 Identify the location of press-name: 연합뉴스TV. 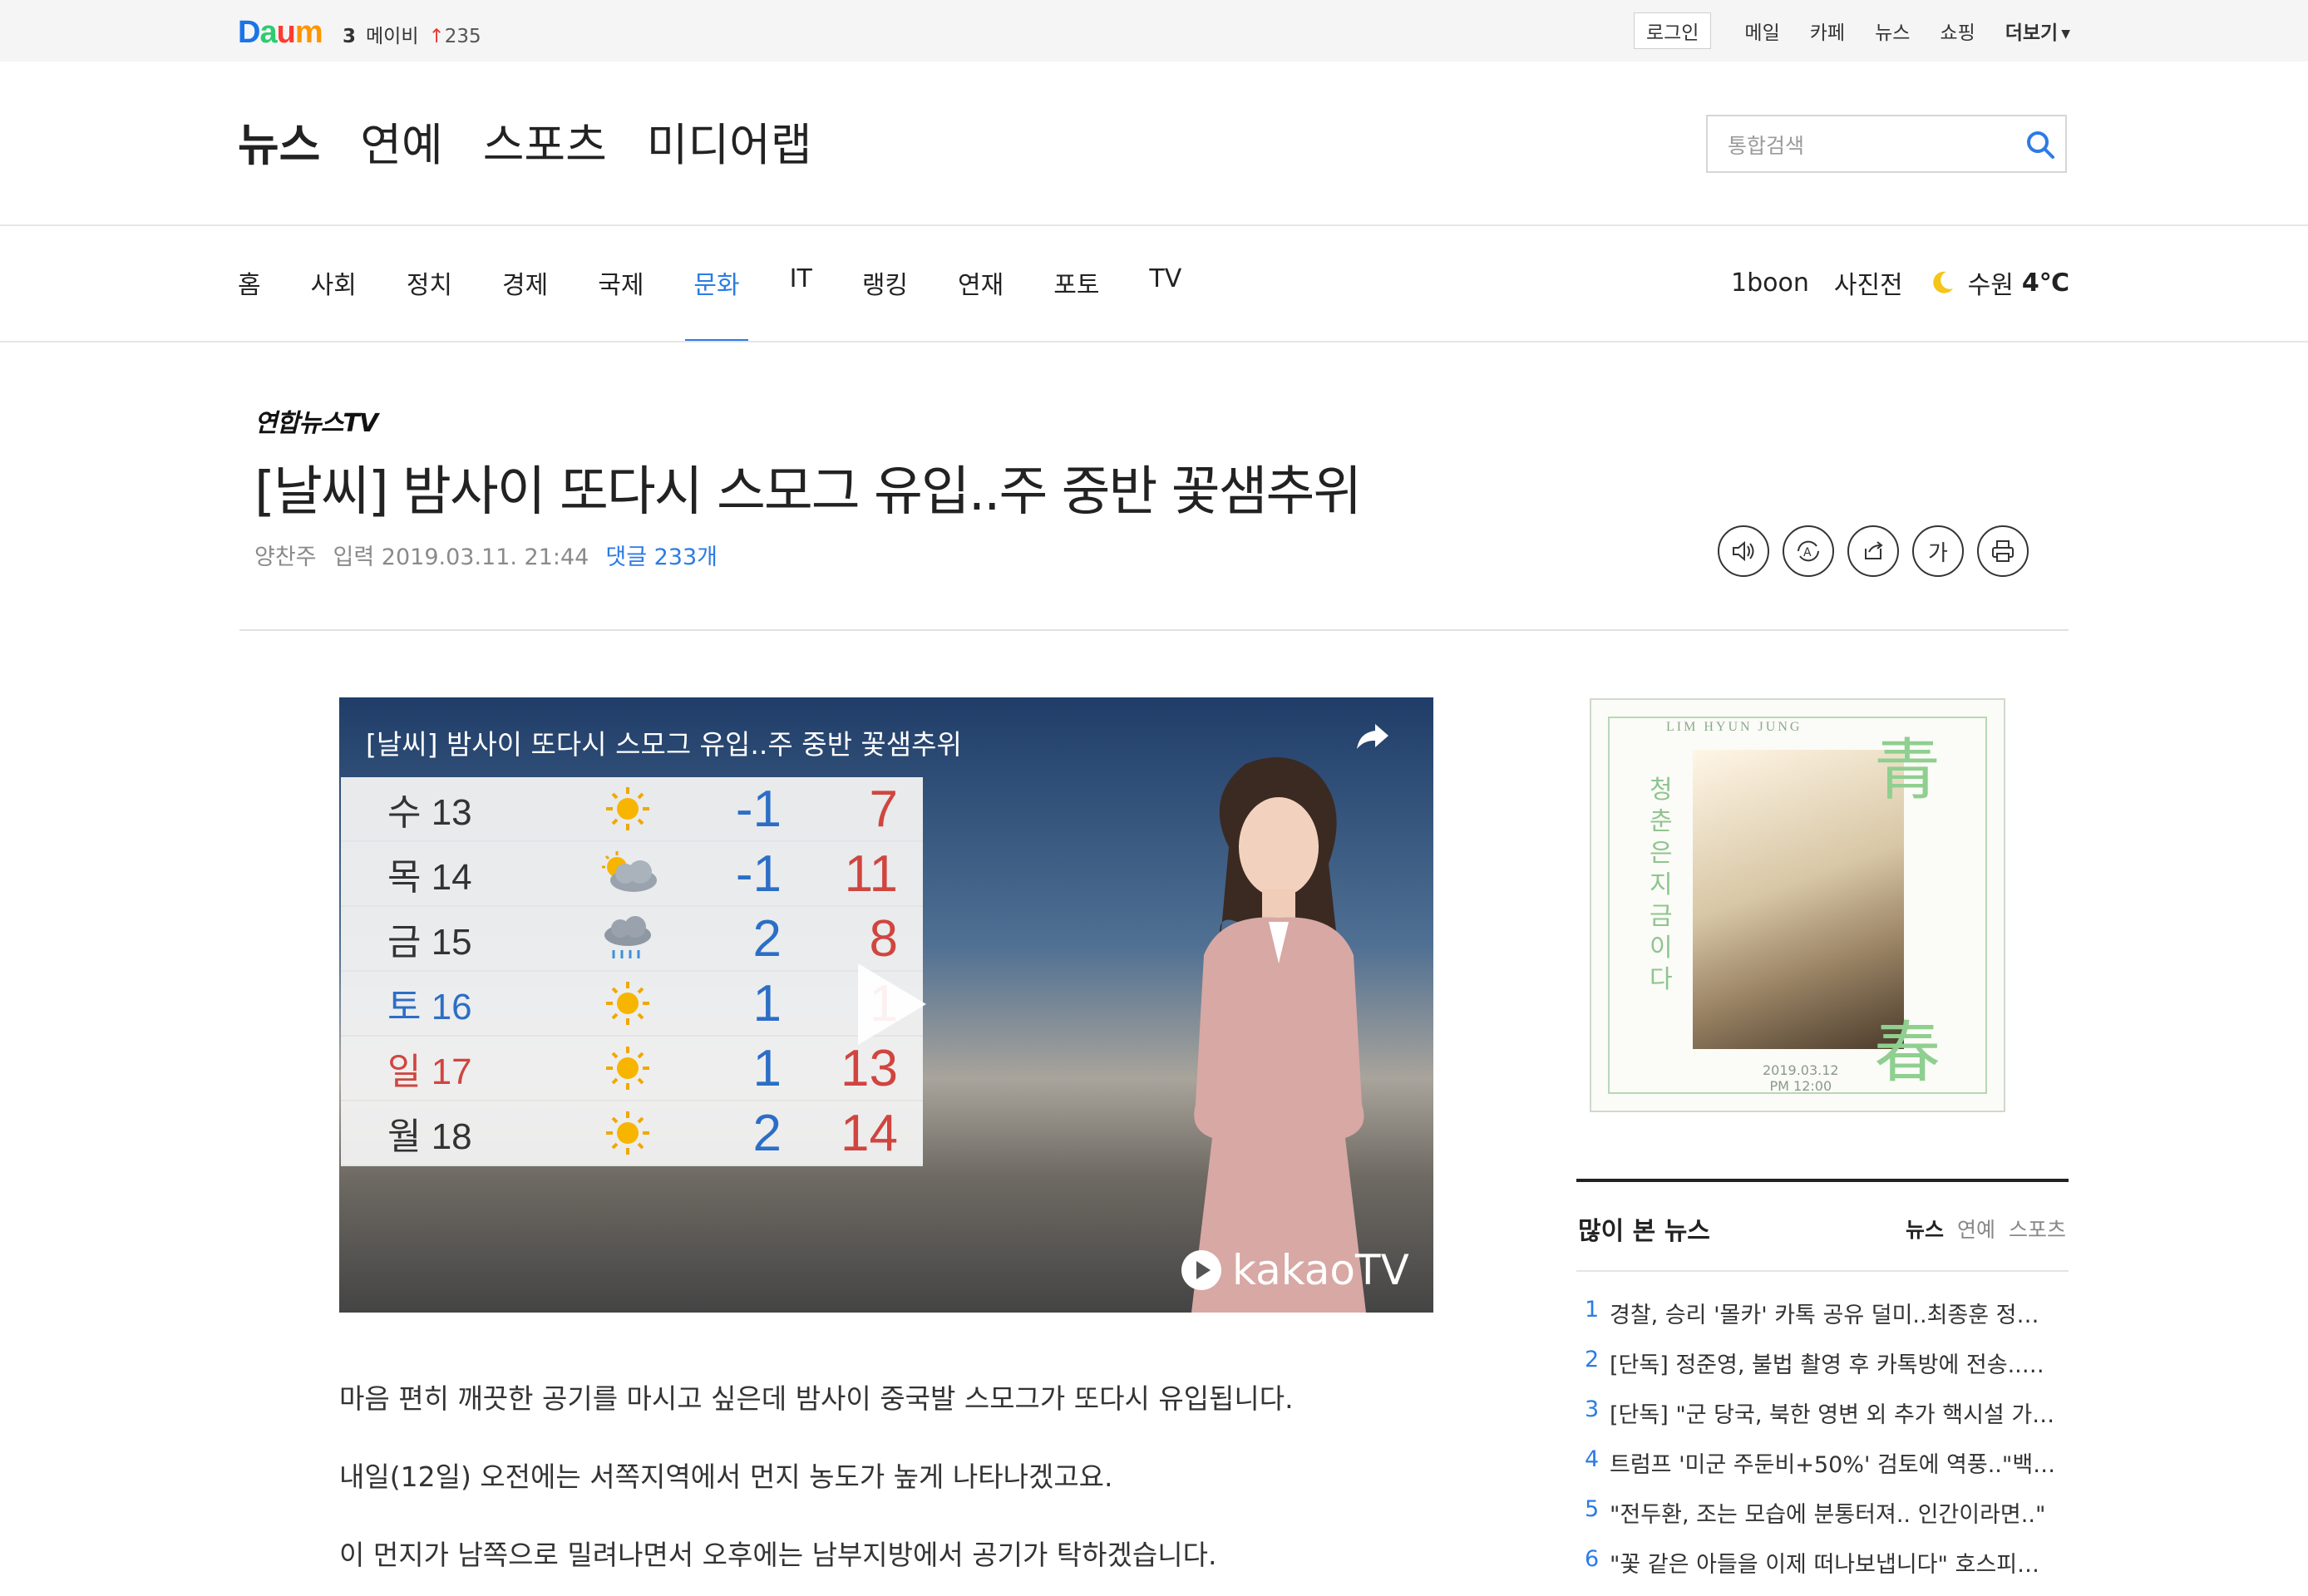
(316, 420).